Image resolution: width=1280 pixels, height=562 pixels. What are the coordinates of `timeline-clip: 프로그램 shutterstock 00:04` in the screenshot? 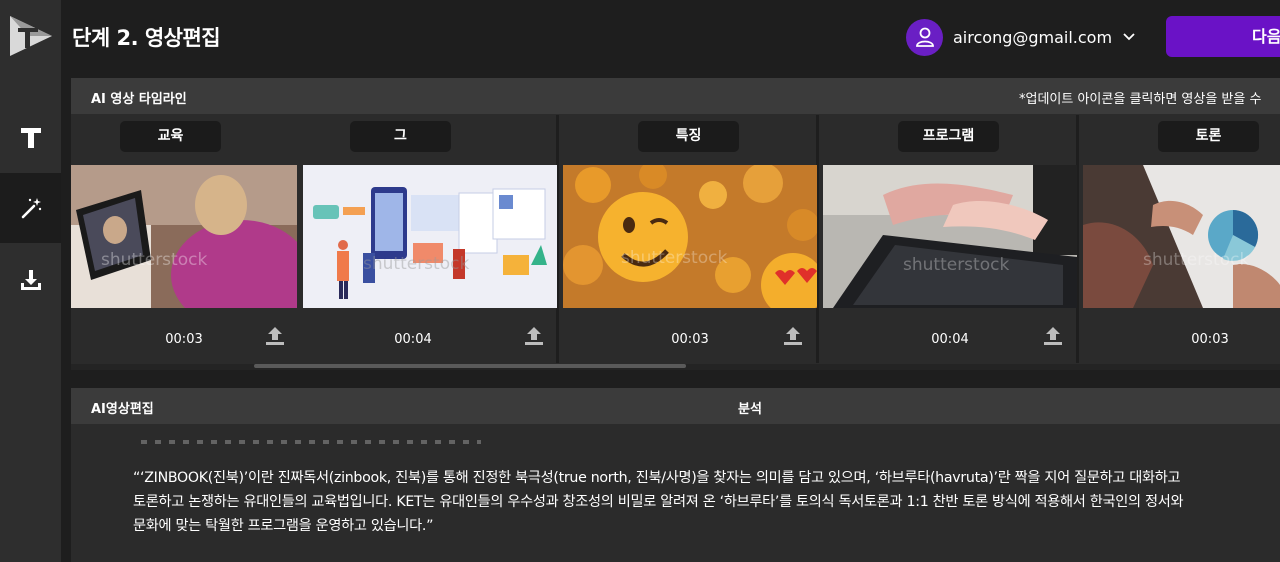 It's located at (949, 239).